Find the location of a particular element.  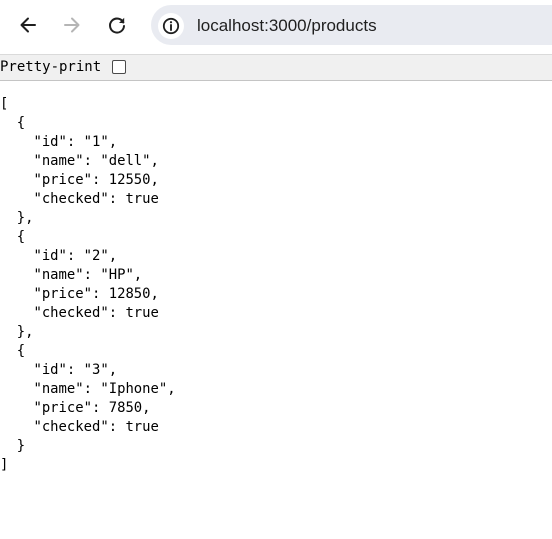

reload-button is located at coordinates (117, 25).